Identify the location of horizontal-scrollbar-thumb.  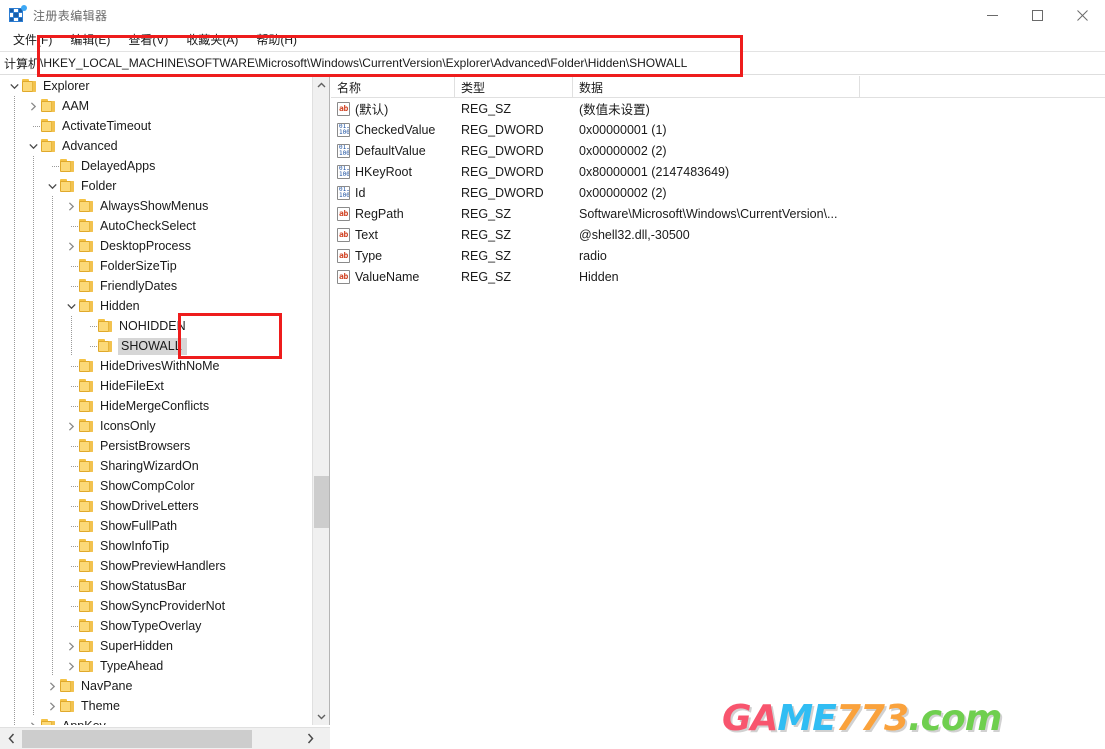
(137, 739).